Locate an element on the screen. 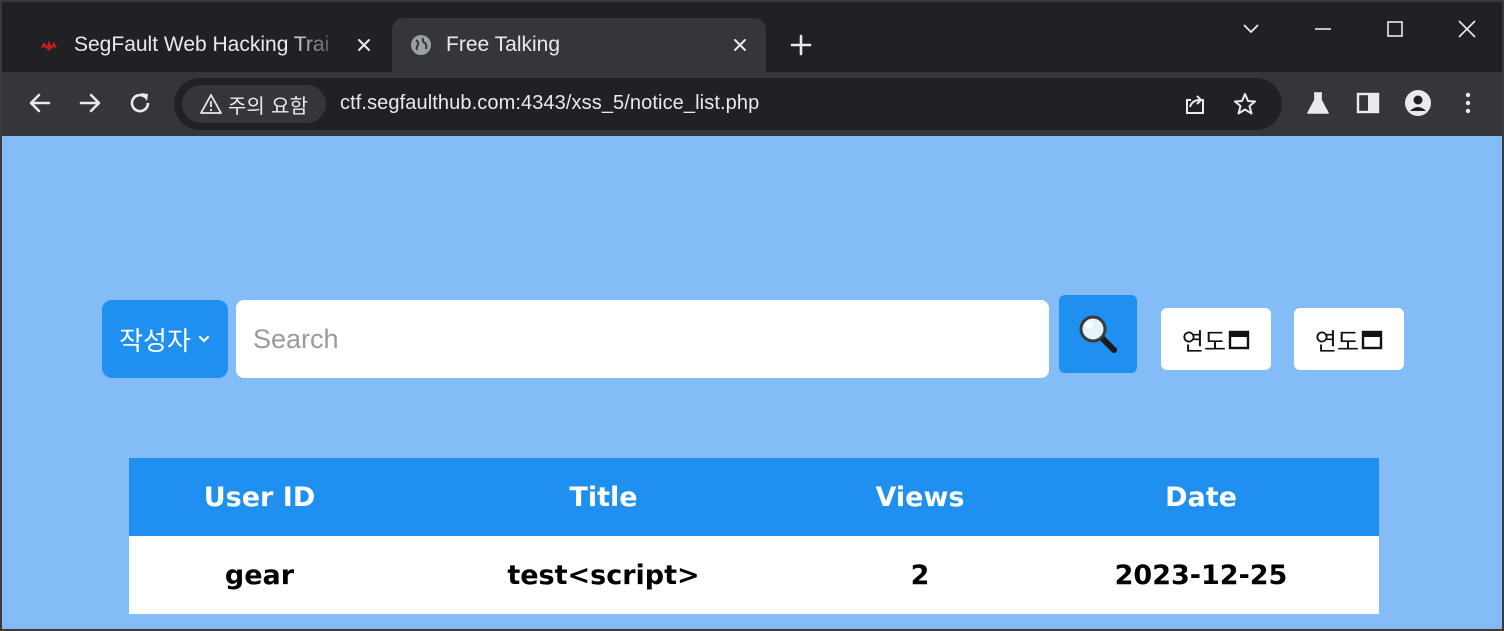  search-input is located at coordinates (642, 339).